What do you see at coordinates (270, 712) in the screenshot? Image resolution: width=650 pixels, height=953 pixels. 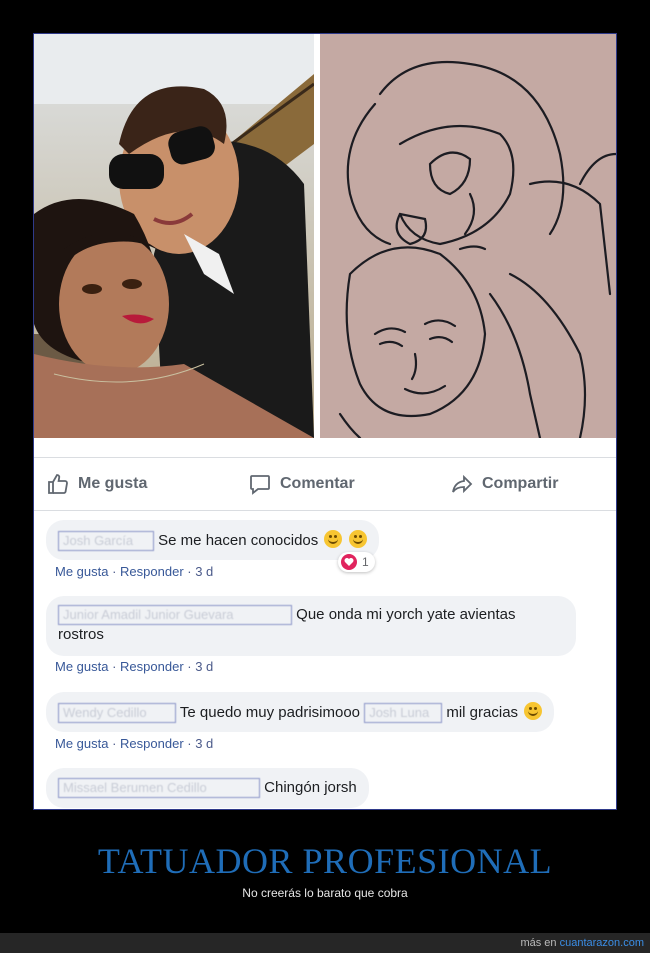 I see `comment-text: Te quedo muy padrisimooo` at bounding box center [270, 712].